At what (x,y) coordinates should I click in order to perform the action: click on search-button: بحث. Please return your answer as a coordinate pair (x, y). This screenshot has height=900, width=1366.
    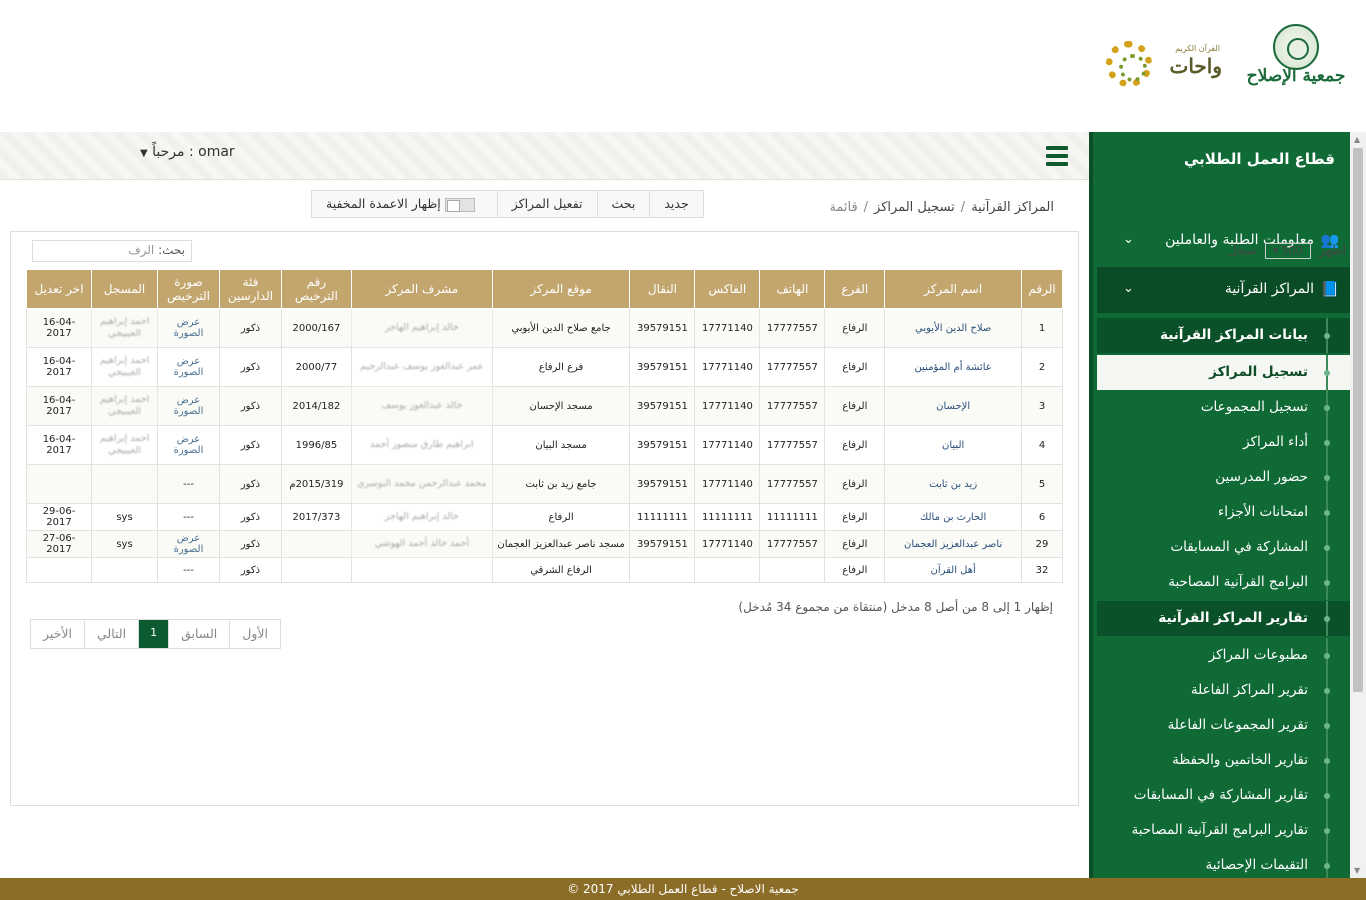
    Looking at the image, I should click on (623, 204).